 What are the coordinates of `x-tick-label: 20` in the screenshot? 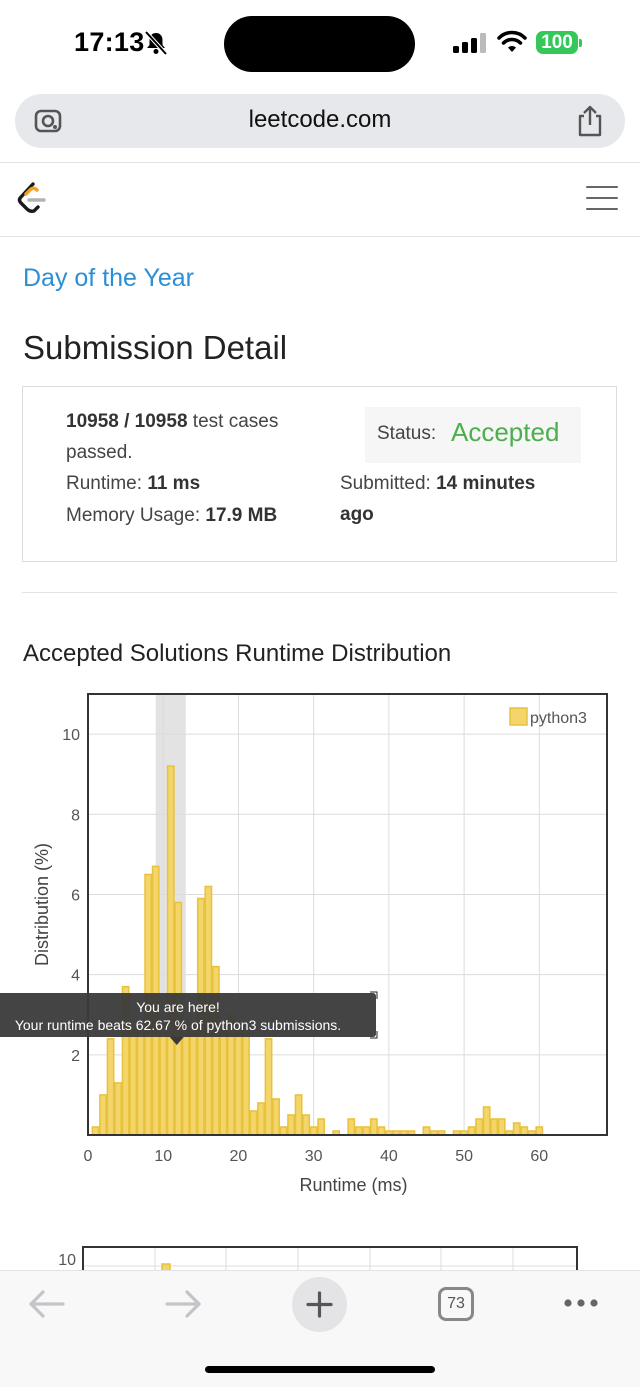 It's located at (239, 1156).